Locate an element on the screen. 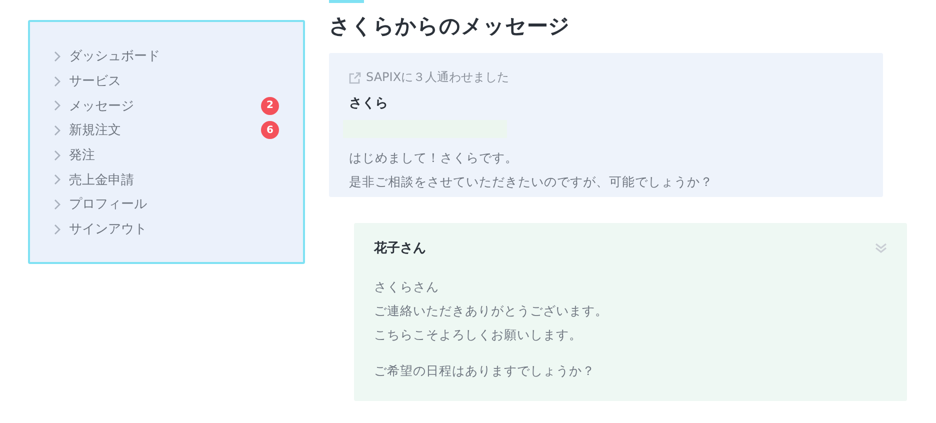 This screenshot has height=423, width=936. sidebar-item: 新規注文 6 is located at coordinates (166, 130).